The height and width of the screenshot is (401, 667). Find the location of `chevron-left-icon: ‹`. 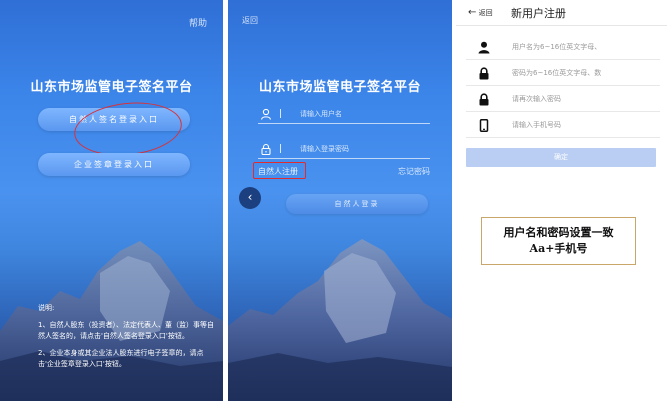

chevron-left-icon: ‹ is located at coordinates (250, 198).